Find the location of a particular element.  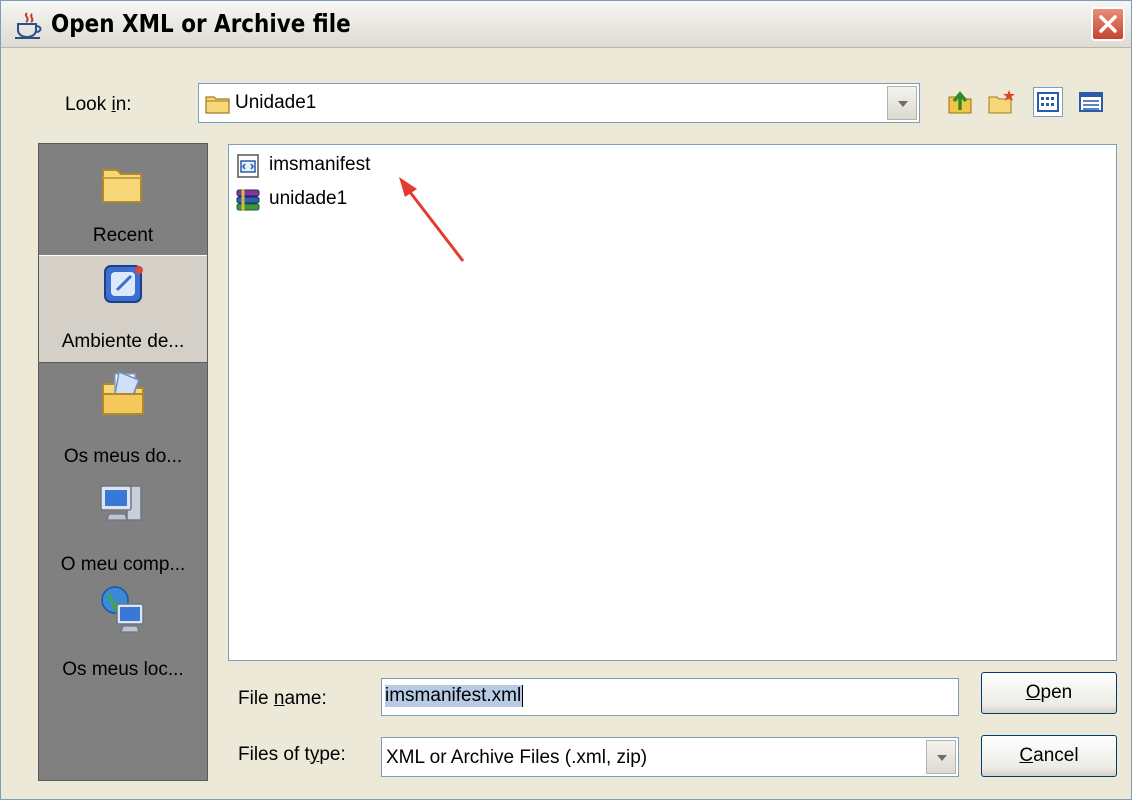

desktop-icon is located at coordinates (123, 284).